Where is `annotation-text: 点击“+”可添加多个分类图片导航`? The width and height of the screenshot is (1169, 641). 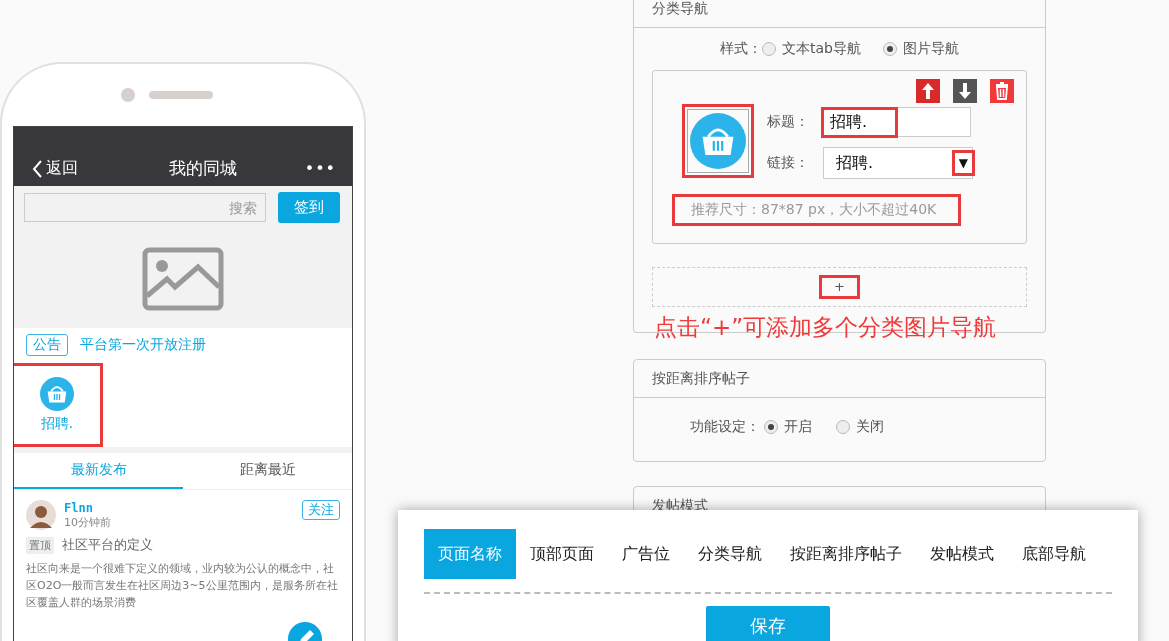
annotation-text: 点击“+”可添加多个分类图片导航 is located at coordinates (825, 327).